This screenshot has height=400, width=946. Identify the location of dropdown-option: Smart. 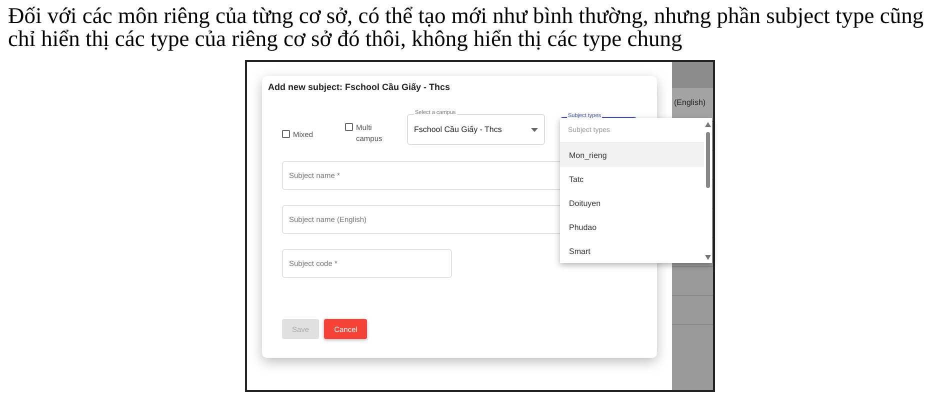
(632, 251).